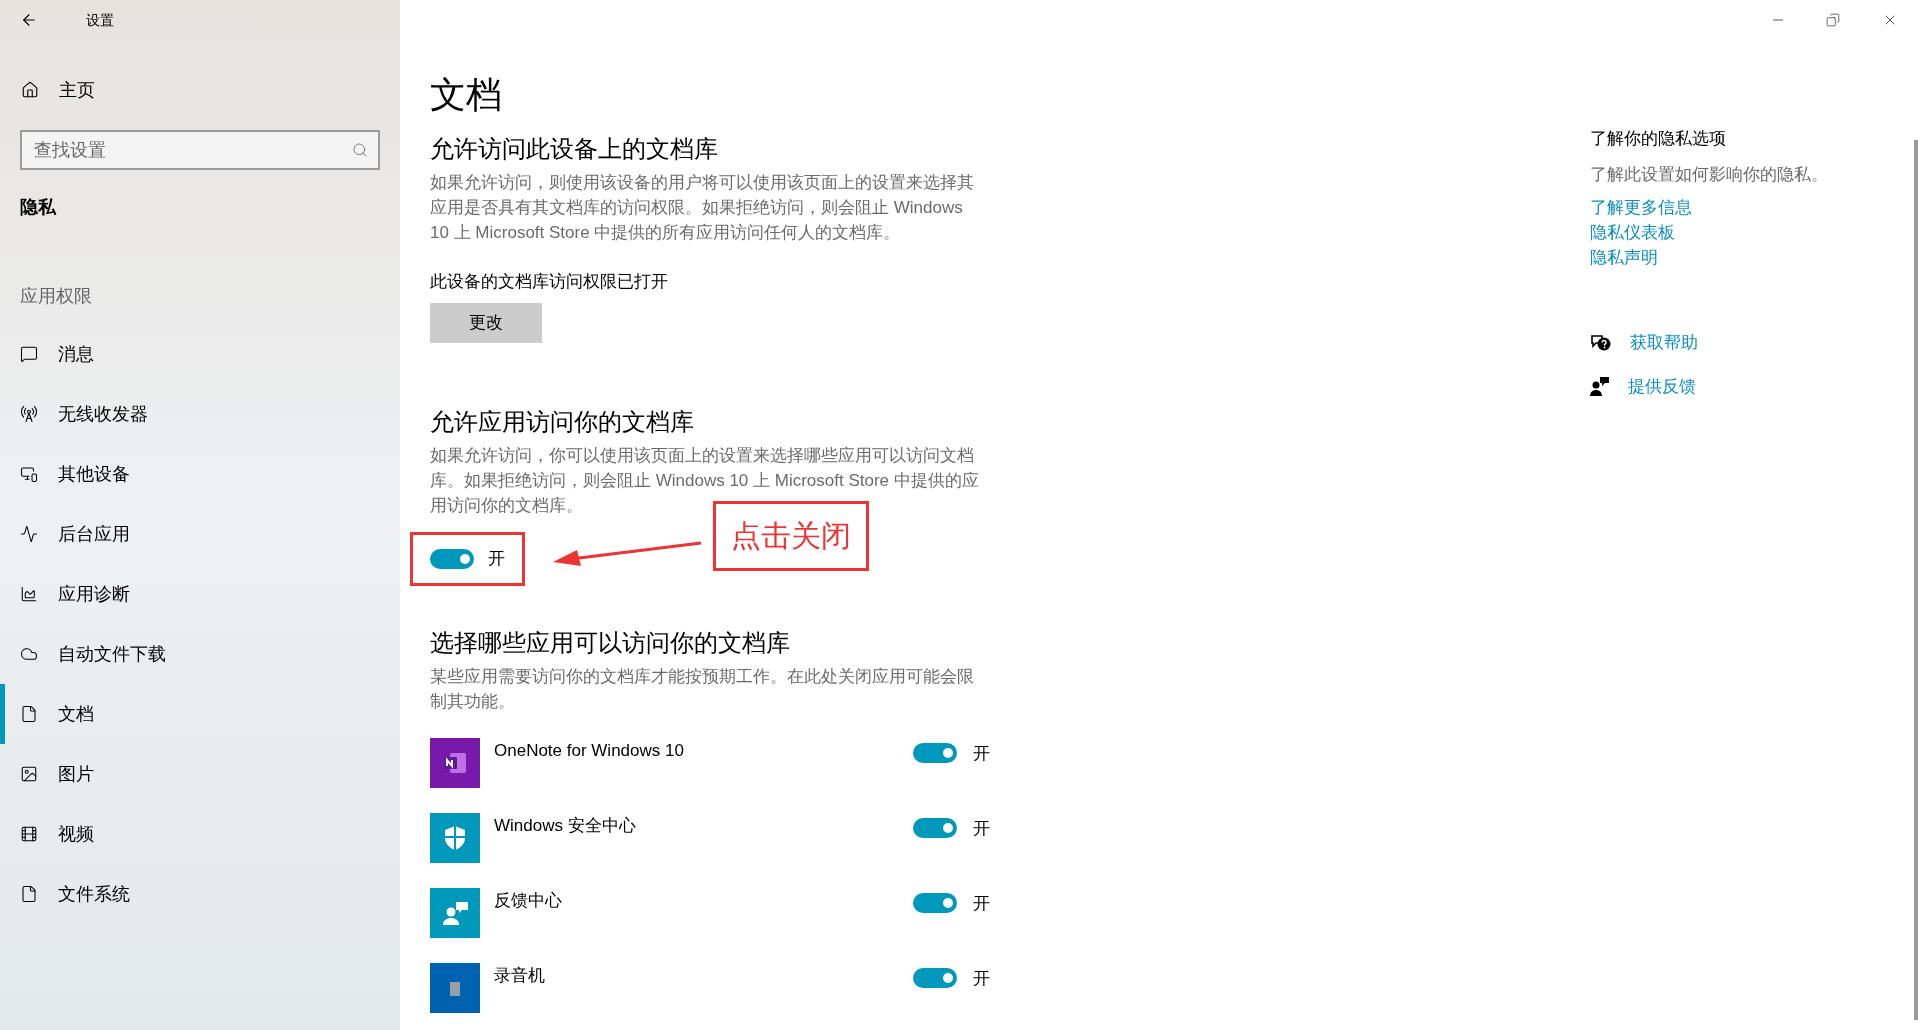 Image resolution: width=1920 pixels, height=1030 pixels. I want to click on nav-item: 其他设备, so click(200, 474).